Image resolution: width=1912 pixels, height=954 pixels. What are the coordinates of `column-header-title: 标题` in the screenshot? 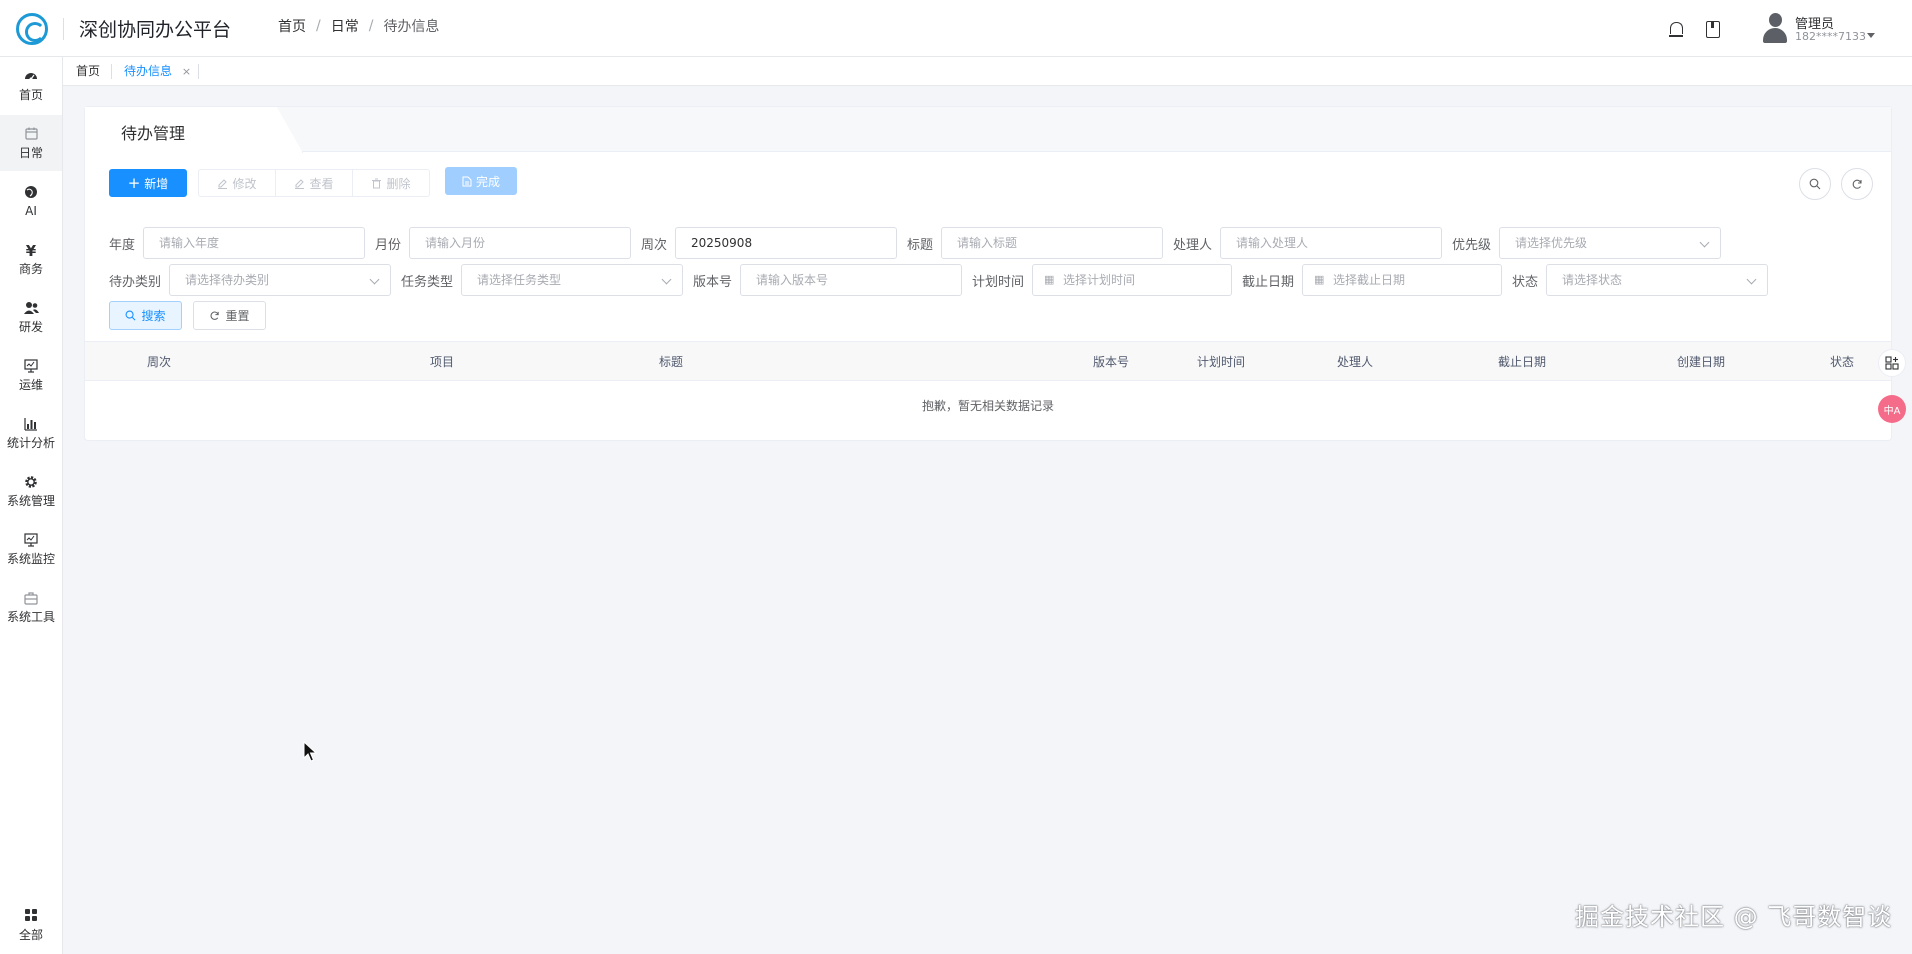 It's located at (671, 361).